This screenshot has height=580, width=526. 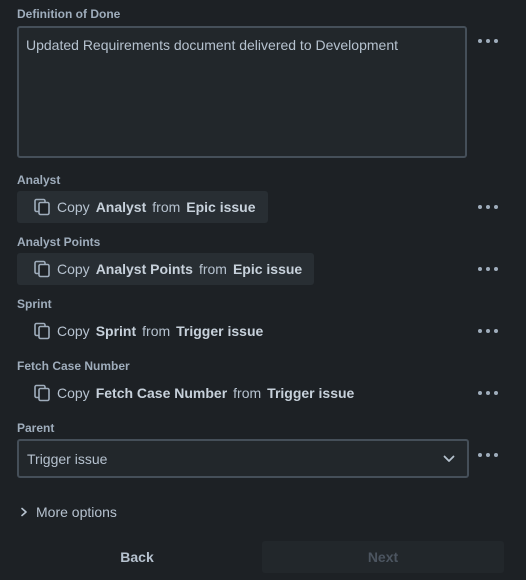 I want to click on analyst-more-icon, so click(x=488, y=207).